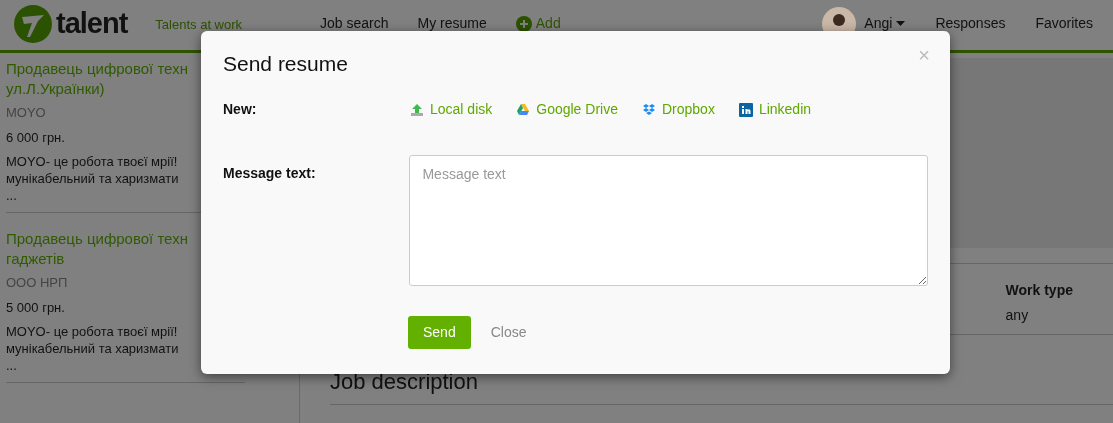  What do you see at coordinates (452, 23) in the screenshot?
I see `nav-link: My resume` at bounding box center [452, 23].